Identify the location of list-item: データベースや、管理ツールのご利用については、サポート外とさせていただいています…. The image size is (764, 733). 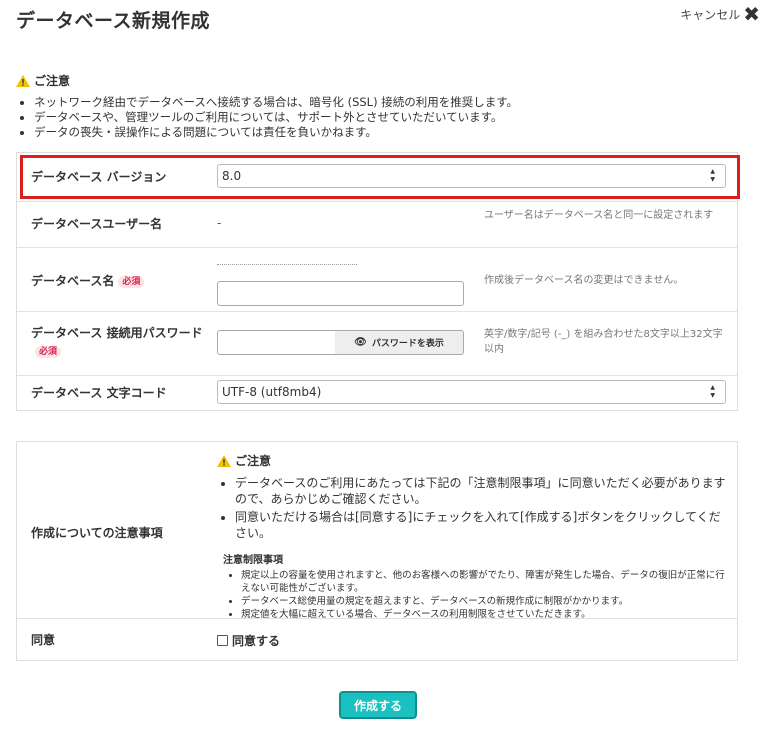
(395, 117).